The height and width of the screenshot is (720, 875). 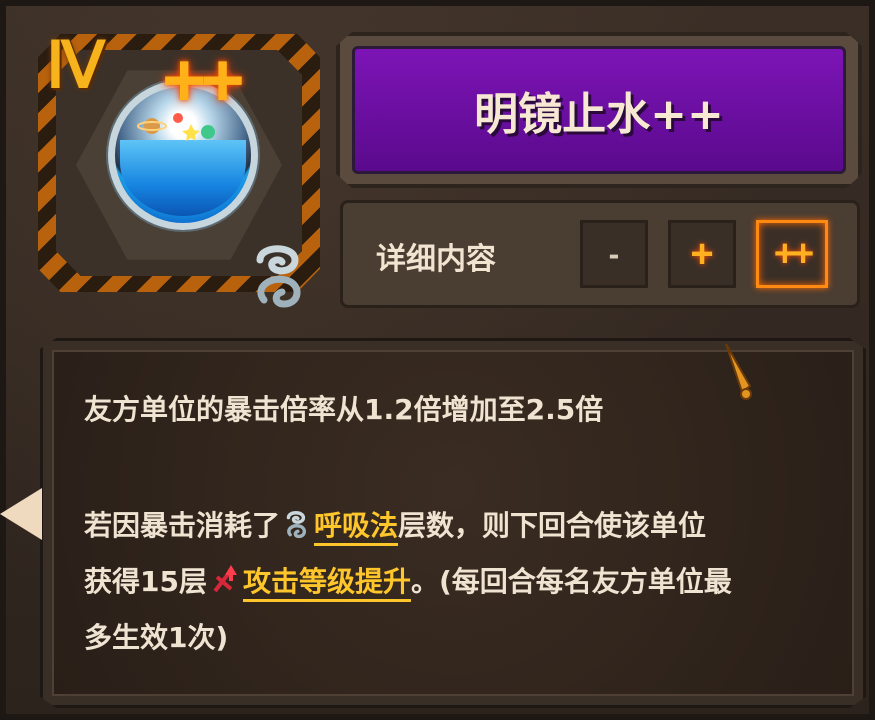 What do you see at coordinates (203, 80) in the screenshot?
I see `skill-upgrade-mark: ++` at bounding box center [203, 80].